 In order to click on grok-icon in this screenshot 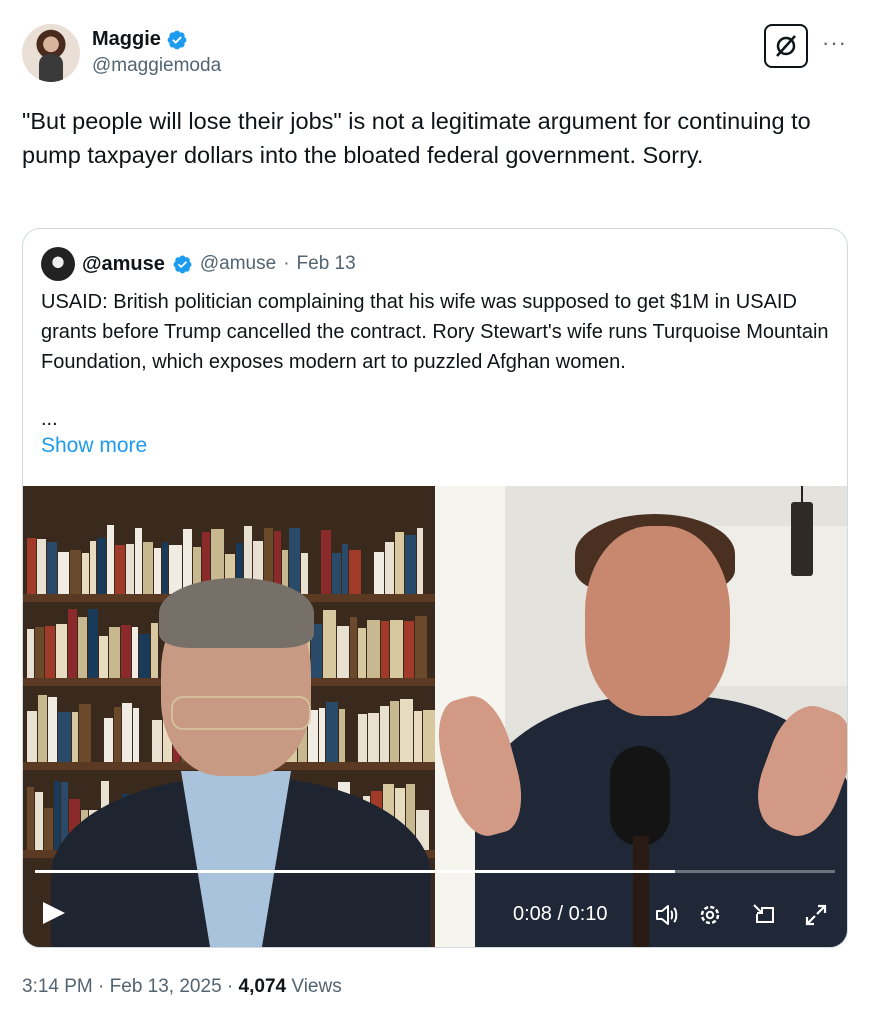, I will do `click(786, 46)`.